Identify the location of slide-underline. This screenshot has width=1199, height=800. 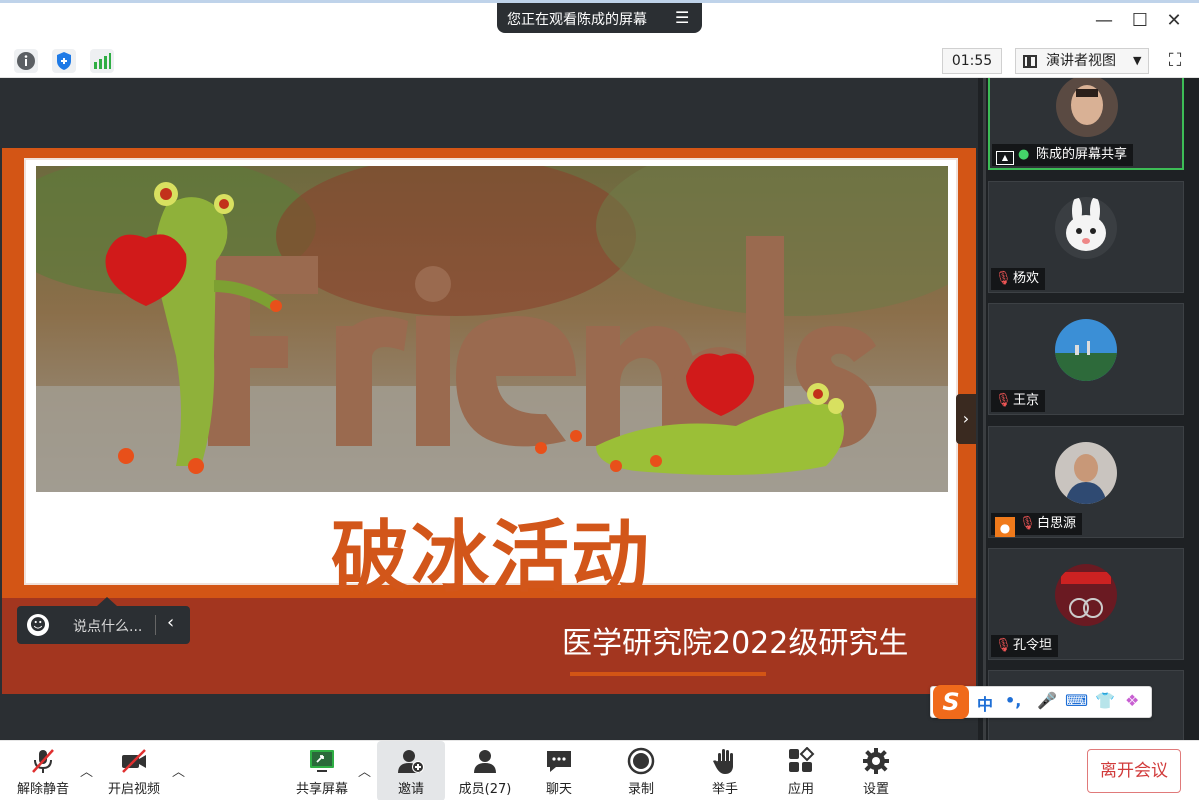
(668, 674).